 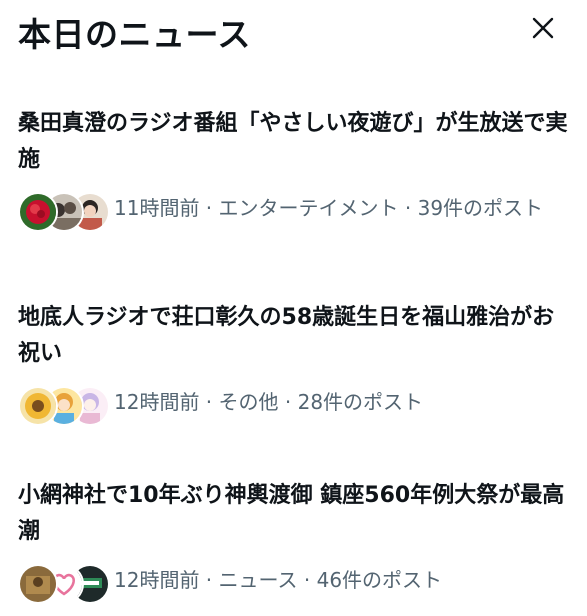 I want to click on page-title: 本日のニュース, so click(x=134, y=34).